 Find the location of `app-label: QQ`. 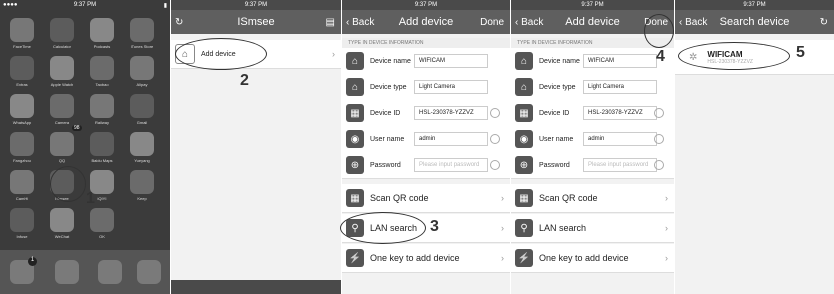

app-label: QQ is located at coordinates (62, 160).